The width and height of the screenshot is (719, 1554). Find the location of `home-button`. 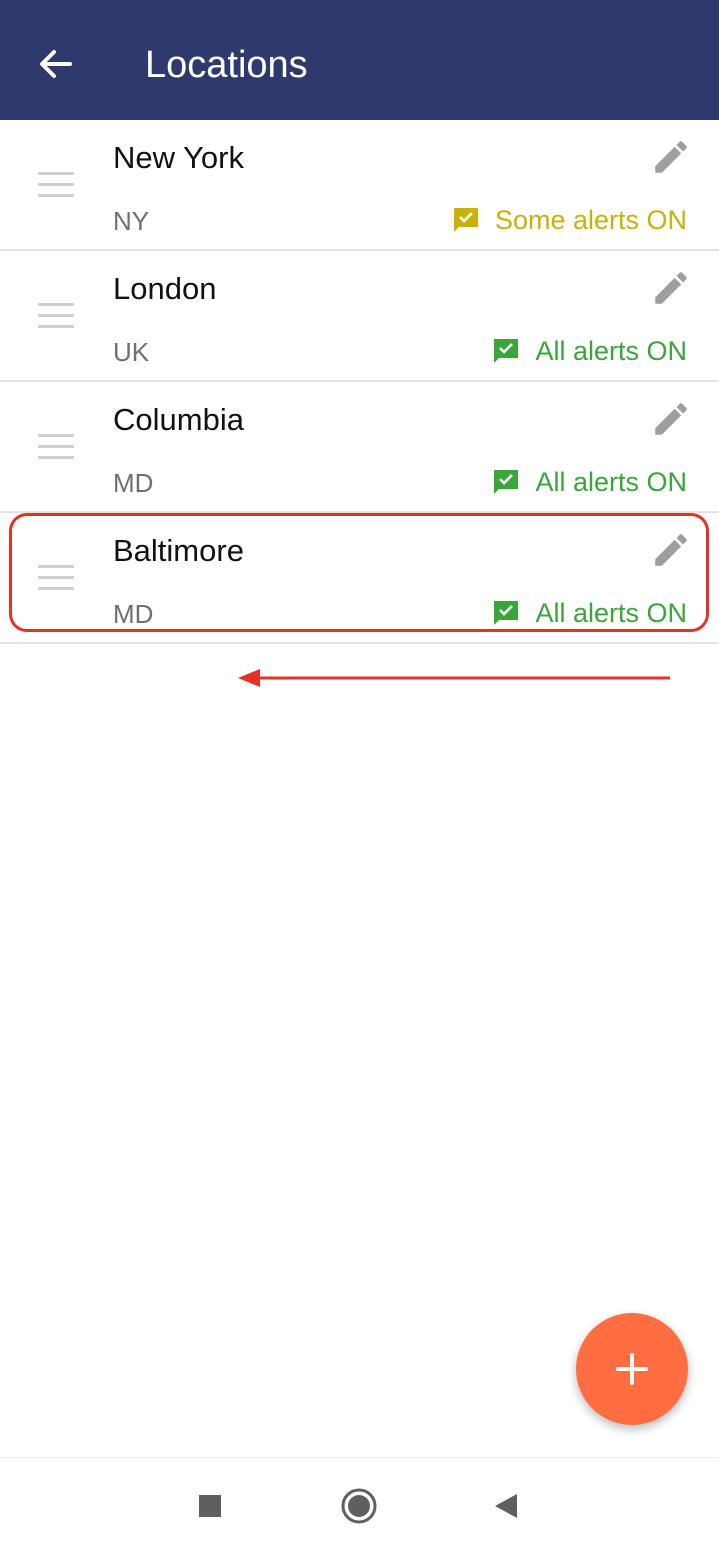

home-button is located at coordinates (359, 1506).